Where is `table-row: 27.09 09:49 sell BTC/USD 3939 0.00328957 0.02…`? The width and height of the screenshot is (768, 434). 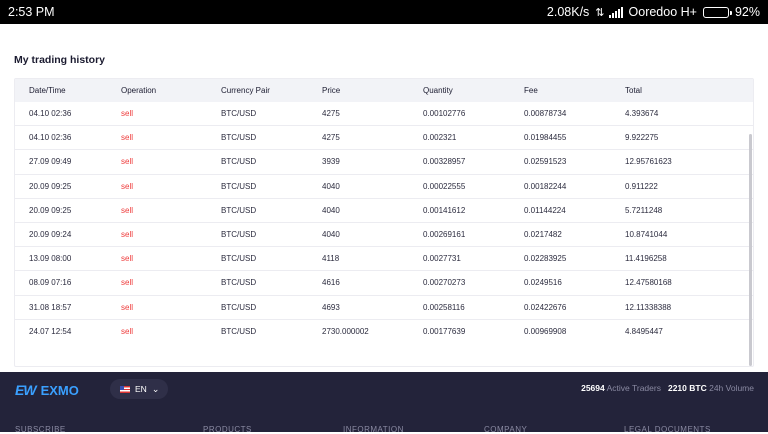
table-row: 27.09 09:49 sell BTC/USD 3939 0.00328957 0.02… is located at coordinates (384, 162).